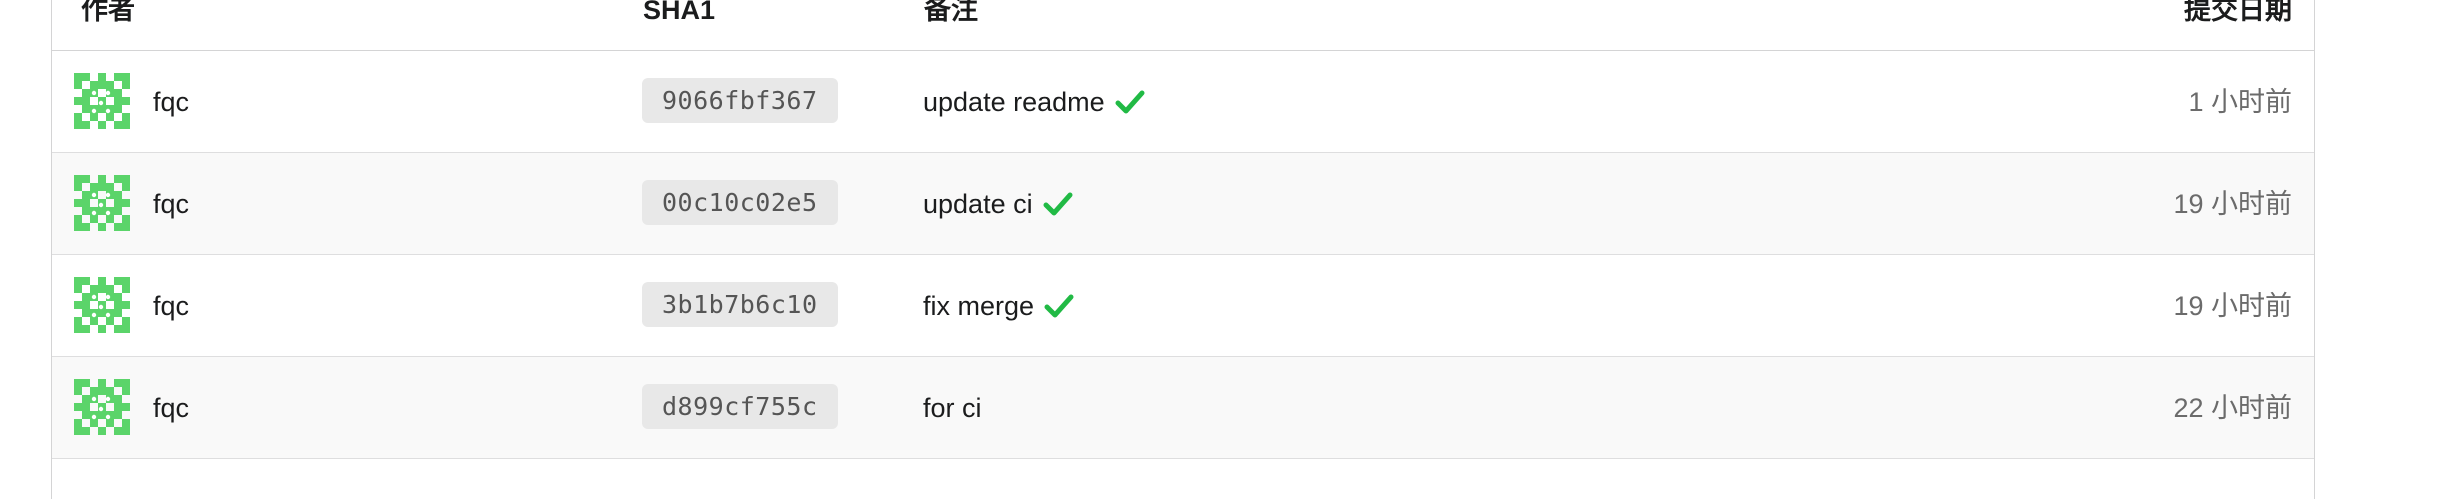  I want to click on commit-sha-link: 00c10c02e5, so click(740, 202).